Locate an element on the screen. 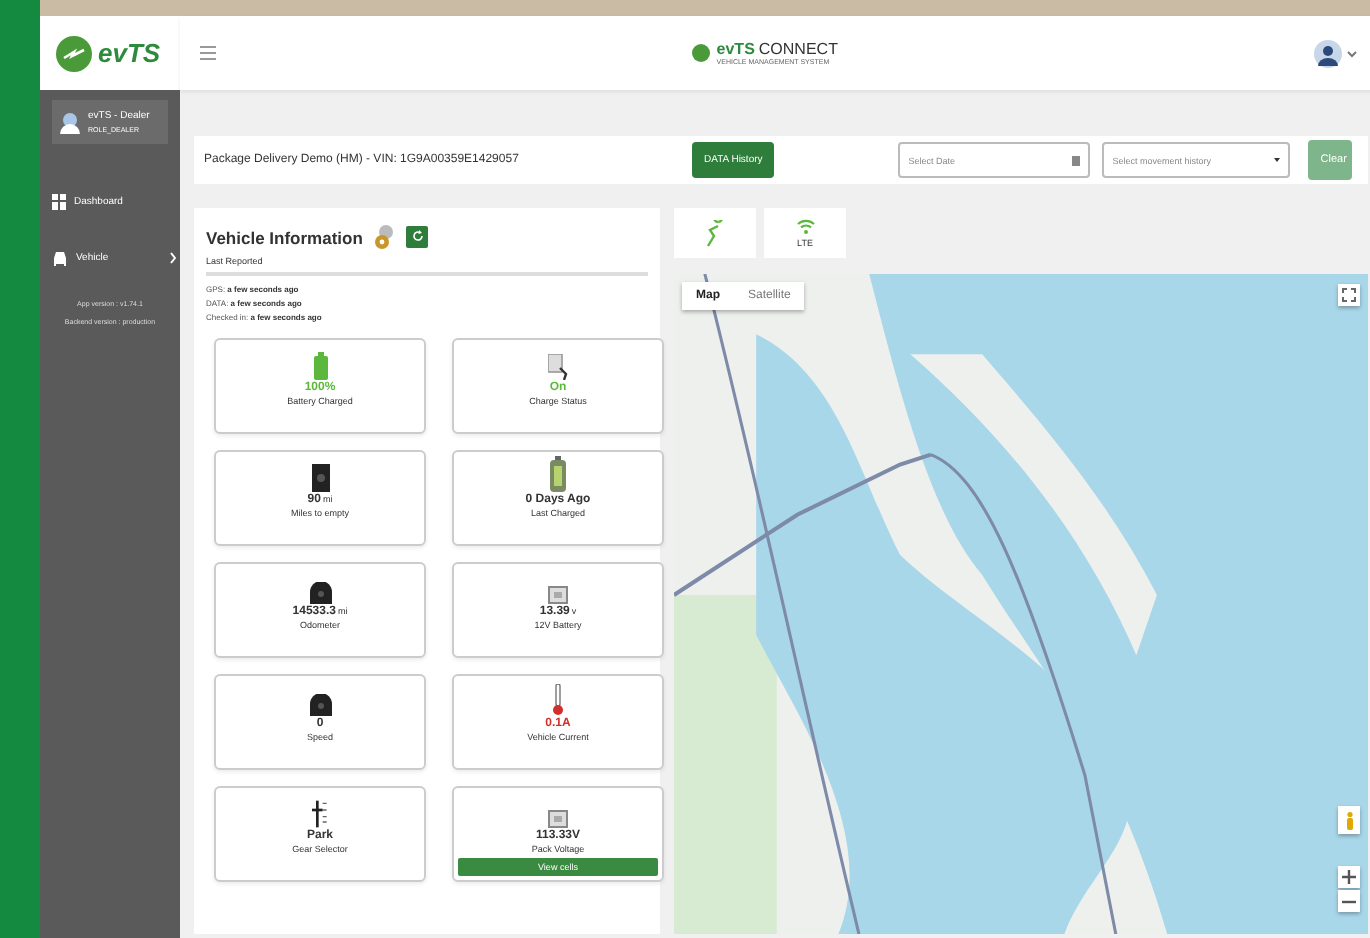 Image resolution: width=1370 pixels, height=938 pixels. plus-icon is located at coordinates (1349, 877).